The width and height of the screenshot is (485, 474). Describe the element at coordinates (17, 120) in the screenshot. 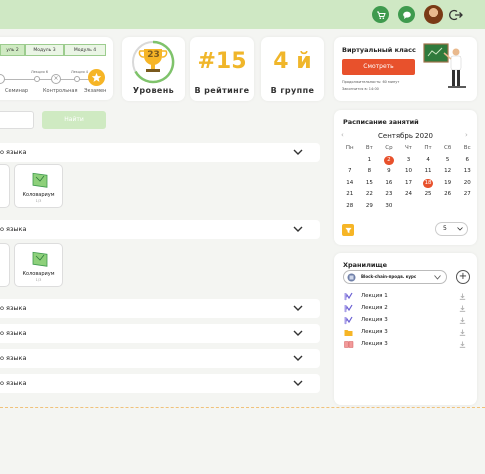

I see `search-input` at that location.